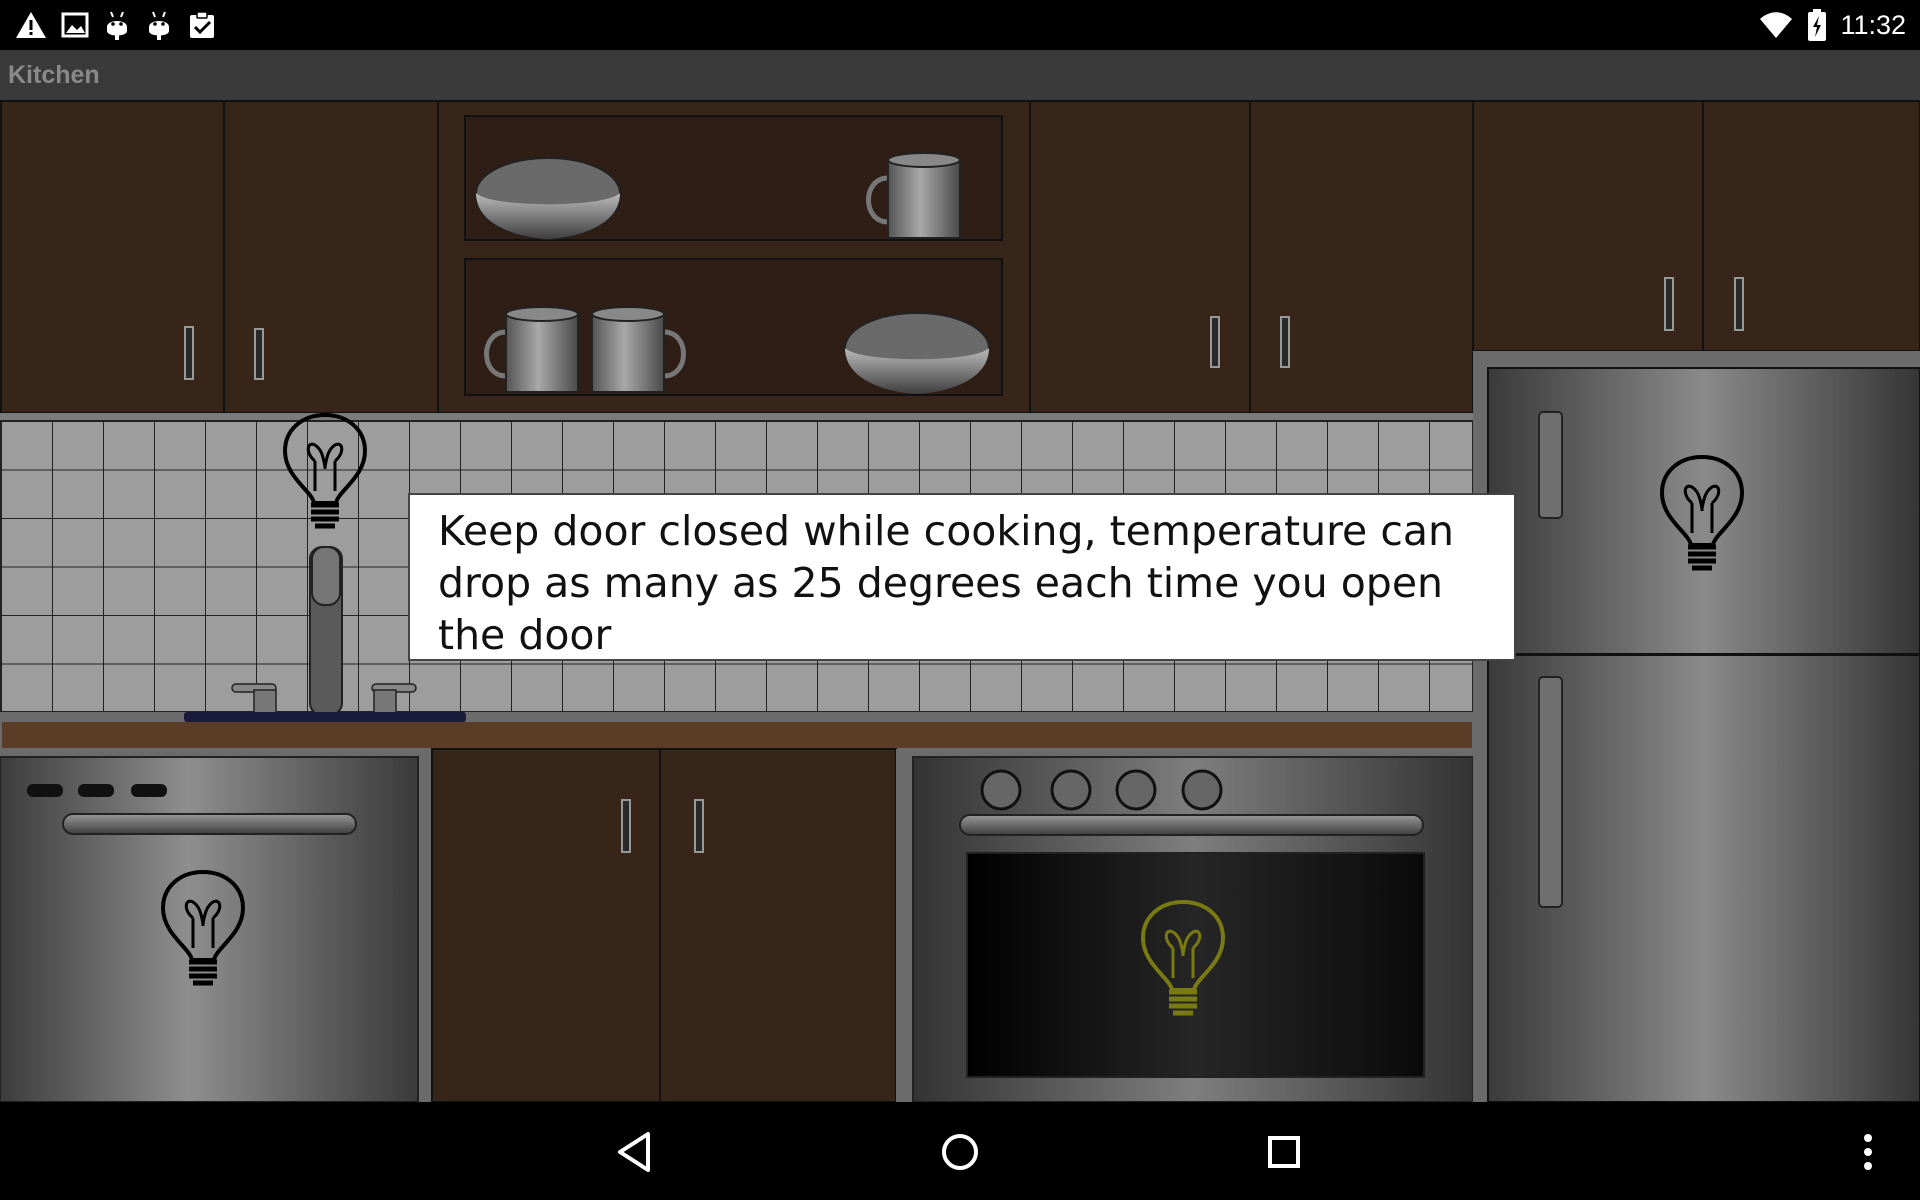 Image resolution: width=1920 pixels, height=1200 pixels. What do you see at coordinates (54, 75) in the screenshot?
I see `app-title: Kitchen` at bounding box center [54, 75].